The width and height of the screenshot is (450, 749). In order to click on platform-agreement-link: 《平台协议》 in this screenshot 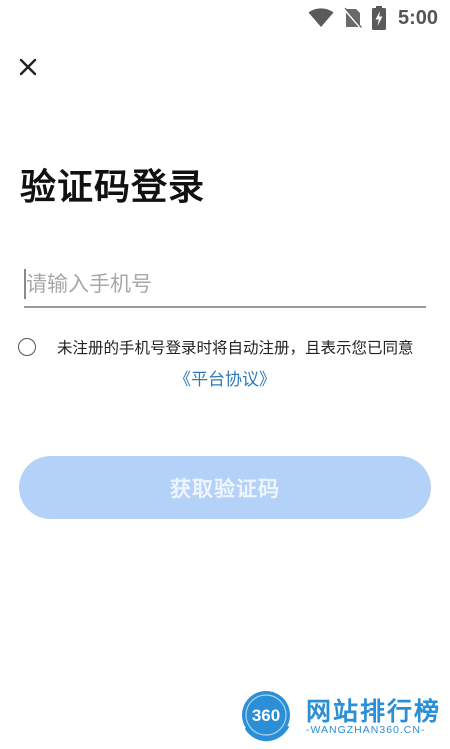, I will do `click(225, 380)`.